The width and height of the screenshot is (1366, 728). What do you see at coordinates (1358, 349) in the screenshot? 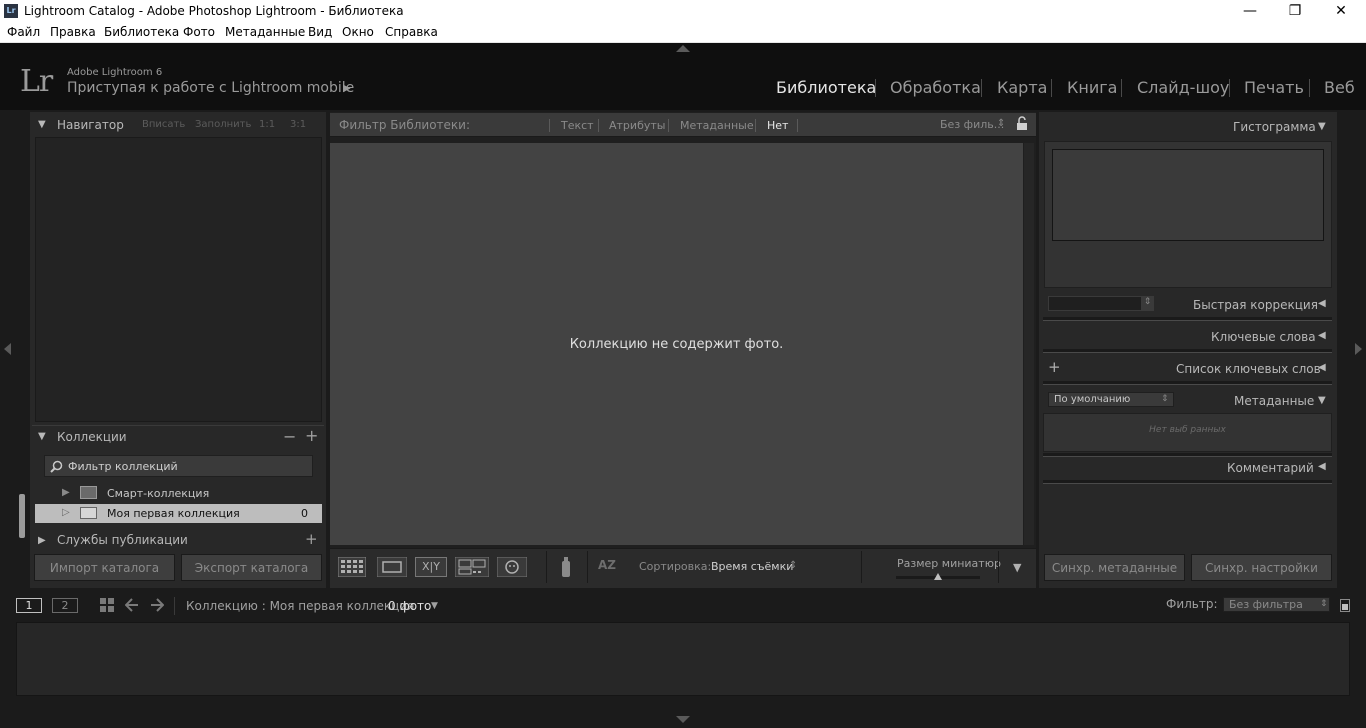
I see `right-panel-toggle-icon` at bounding box center [1358, 349].